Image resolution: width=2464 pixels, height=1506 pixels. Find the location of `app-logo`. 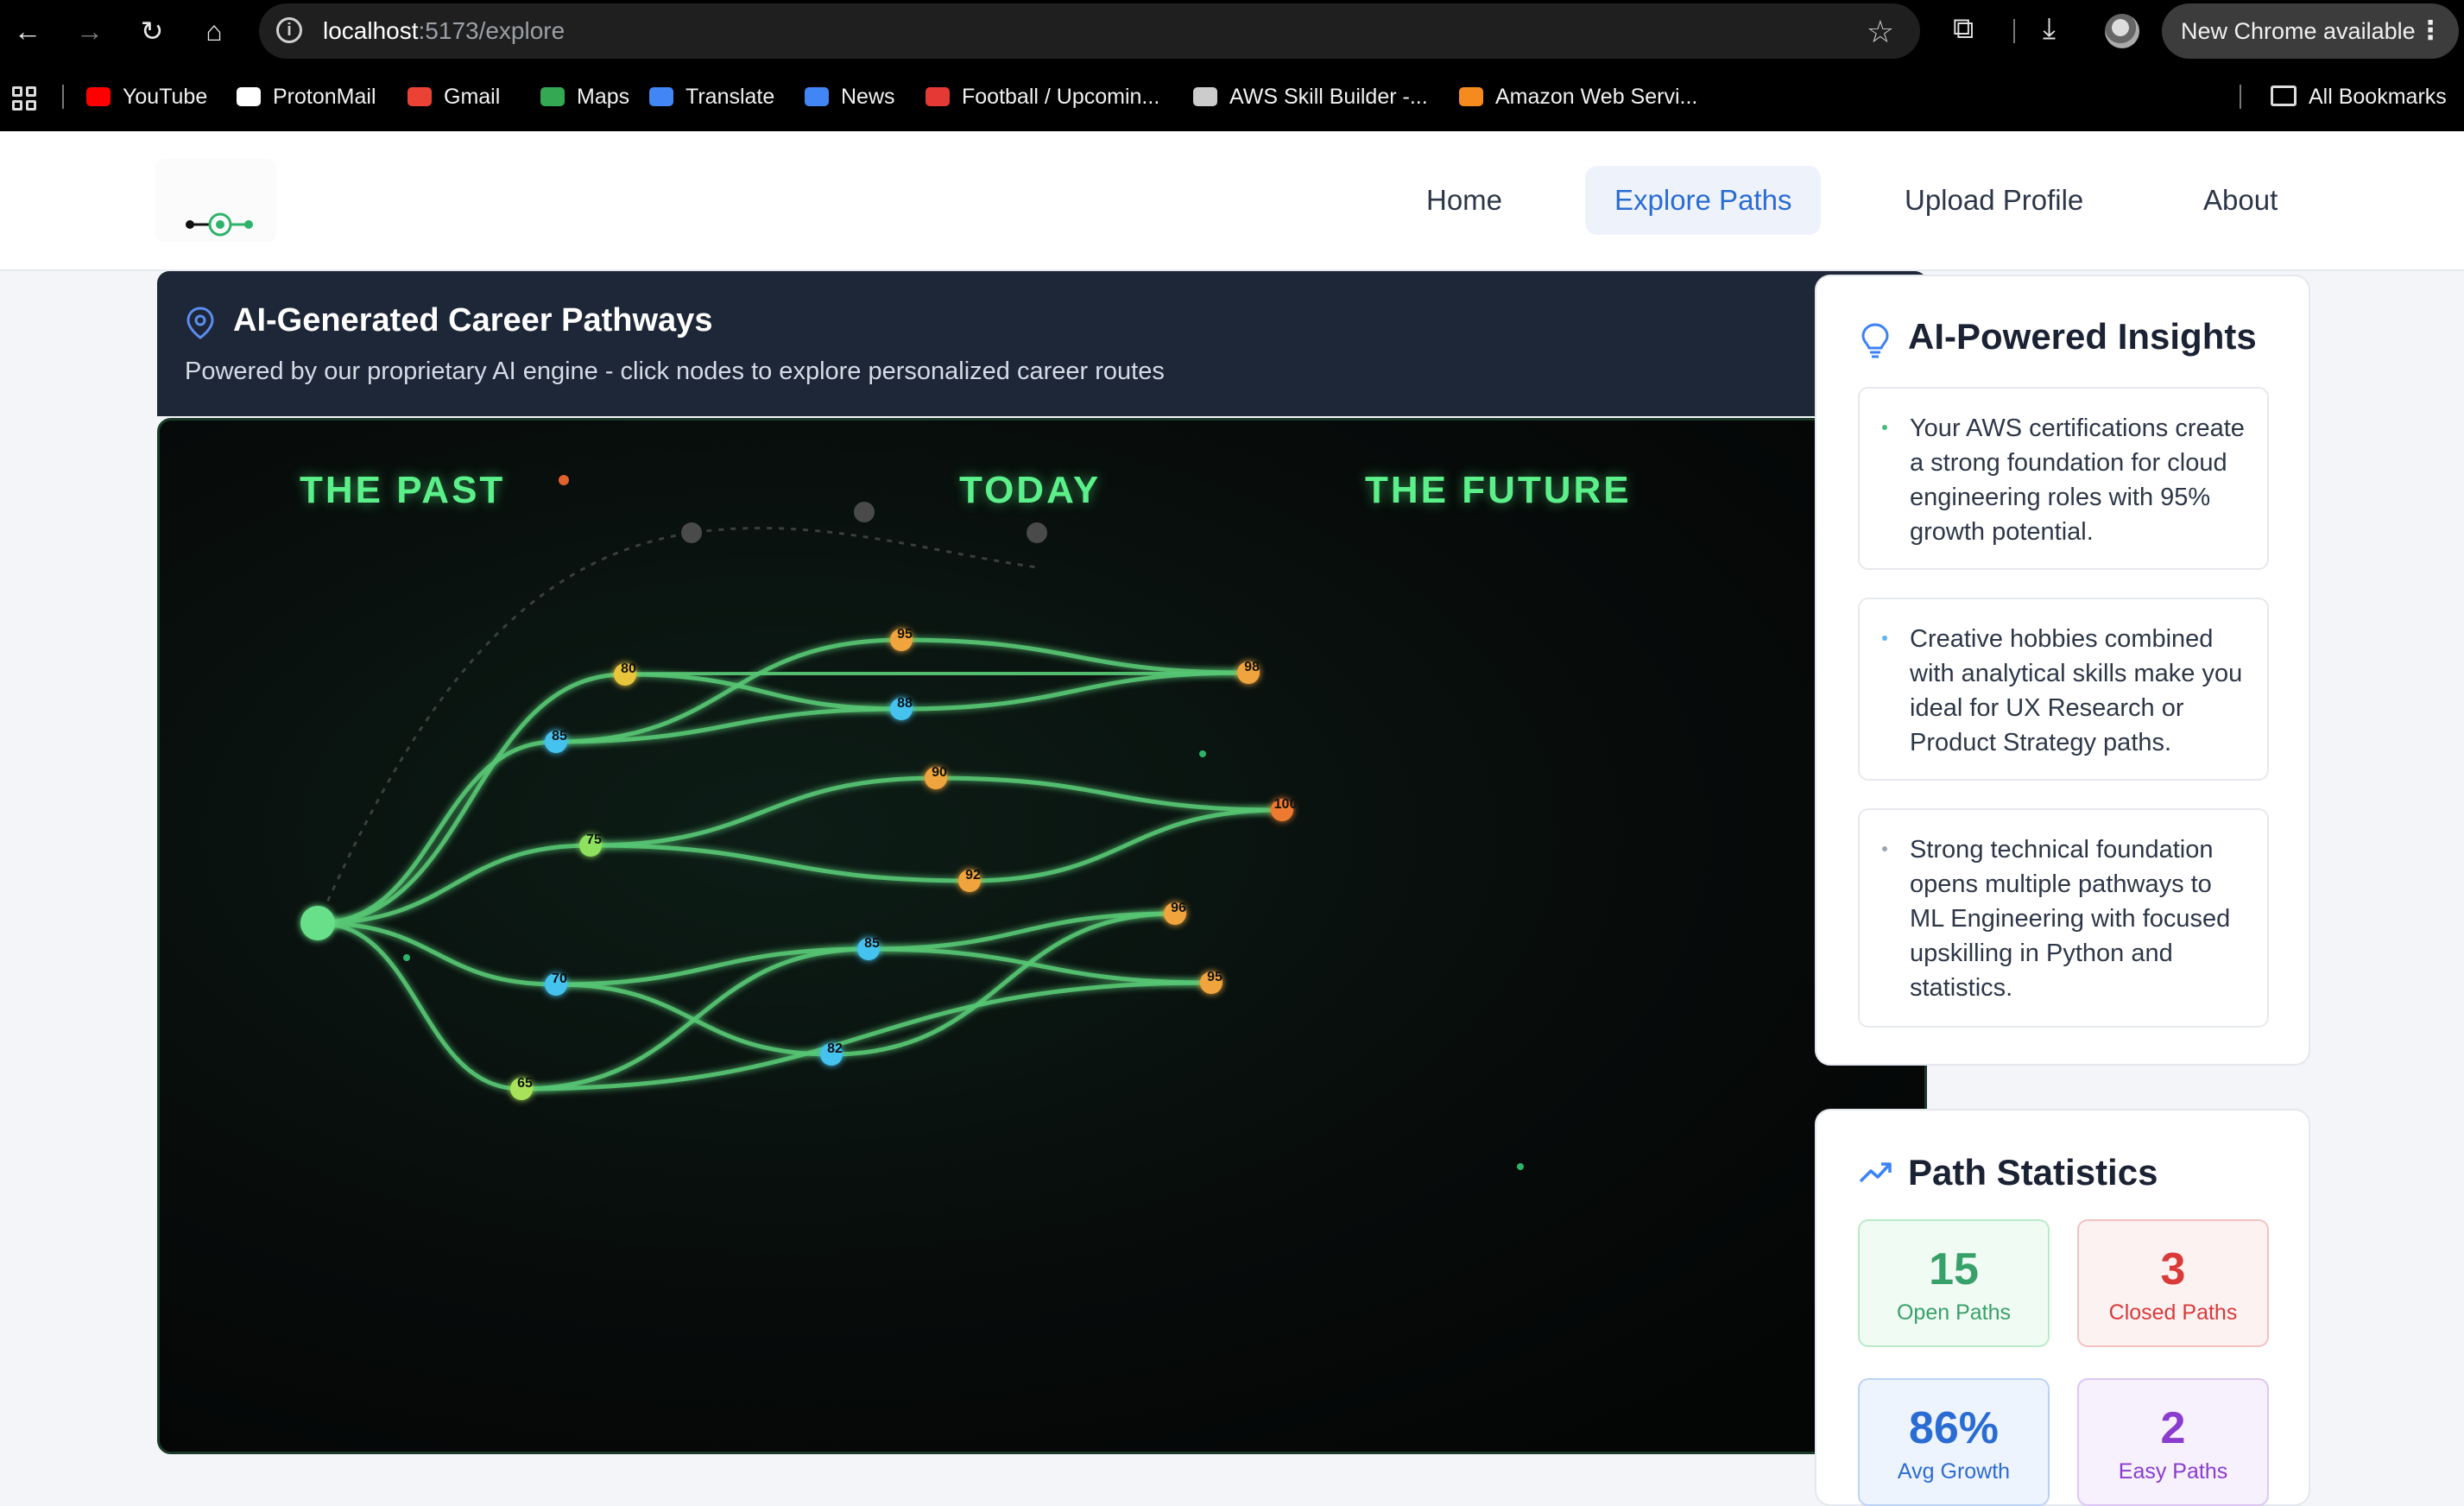

app-logo is located at coordinates (215, 200).